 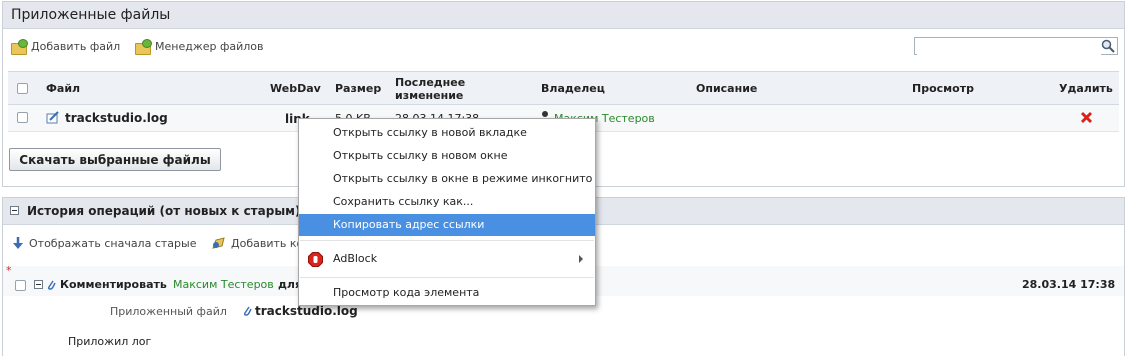 What do you see at coordinates (315, 259) in the screenshot?
I see `adblock-icon` at bounding box center [315, 259].